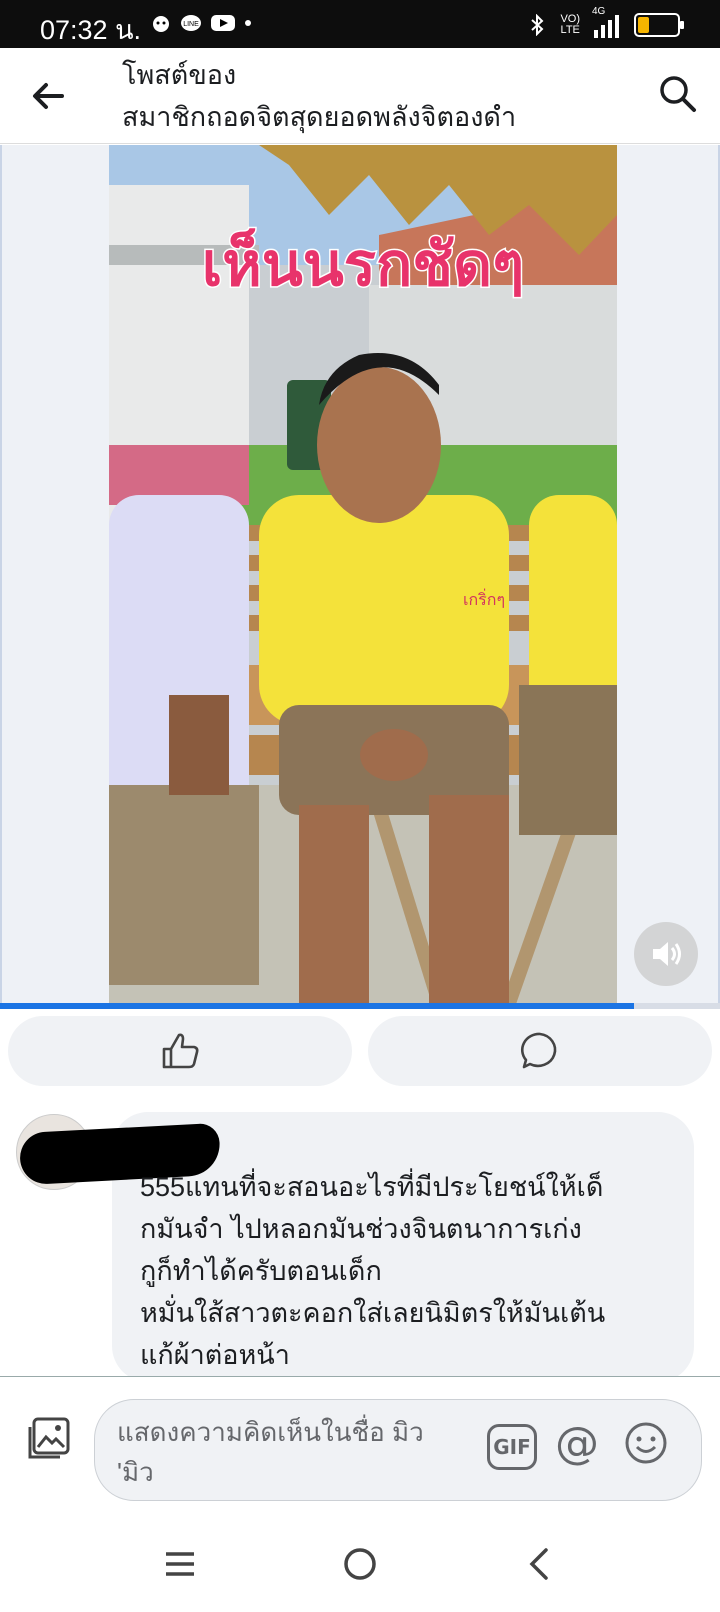  Describe the element at coordinates (537, 25) in the screenshot. I see `bluetooth-icon` at that location.